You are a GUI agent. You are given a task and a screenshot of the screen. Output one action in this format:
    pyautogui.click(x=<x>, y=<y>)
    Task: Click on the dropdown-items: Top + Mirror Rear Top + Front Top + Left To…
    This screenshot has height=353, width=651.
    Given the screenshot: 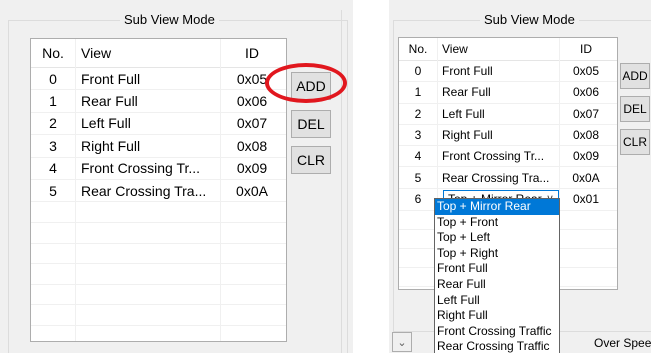 What is the action you would take?
    pyautogui.click(x=497, y=276)
    